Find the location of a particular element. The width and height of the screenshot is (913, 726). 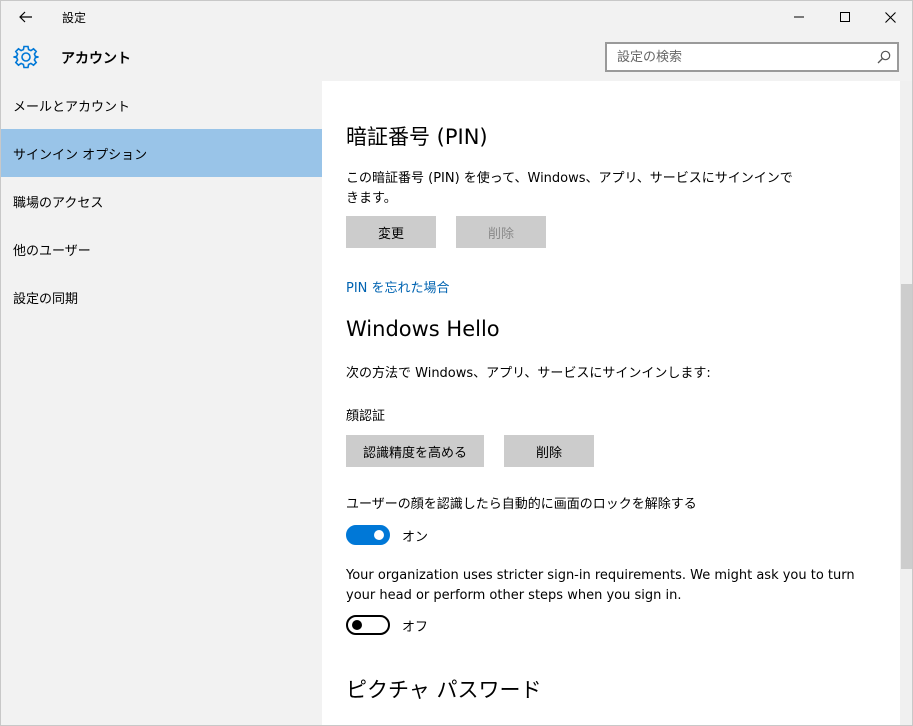

search-box is located at coordinates (752, 57).